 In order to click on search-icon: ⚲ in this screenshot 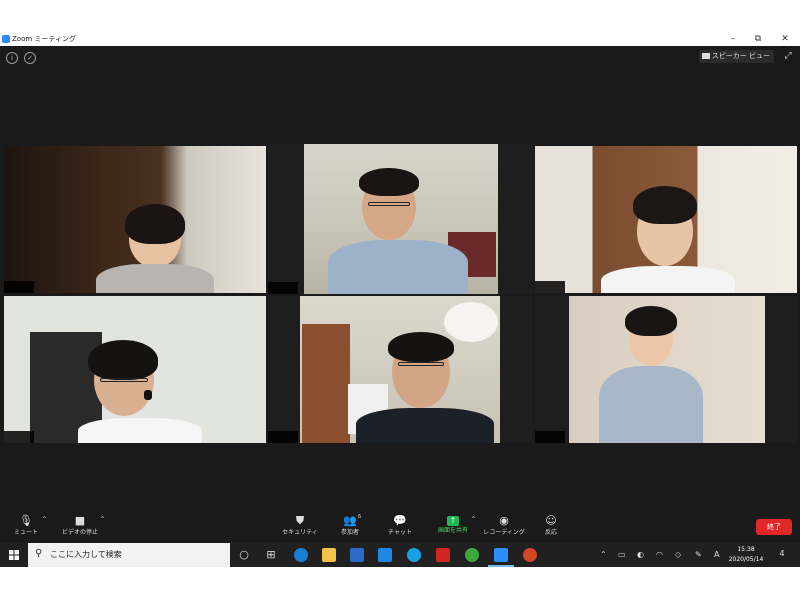, I will do `click(39, 553)`.